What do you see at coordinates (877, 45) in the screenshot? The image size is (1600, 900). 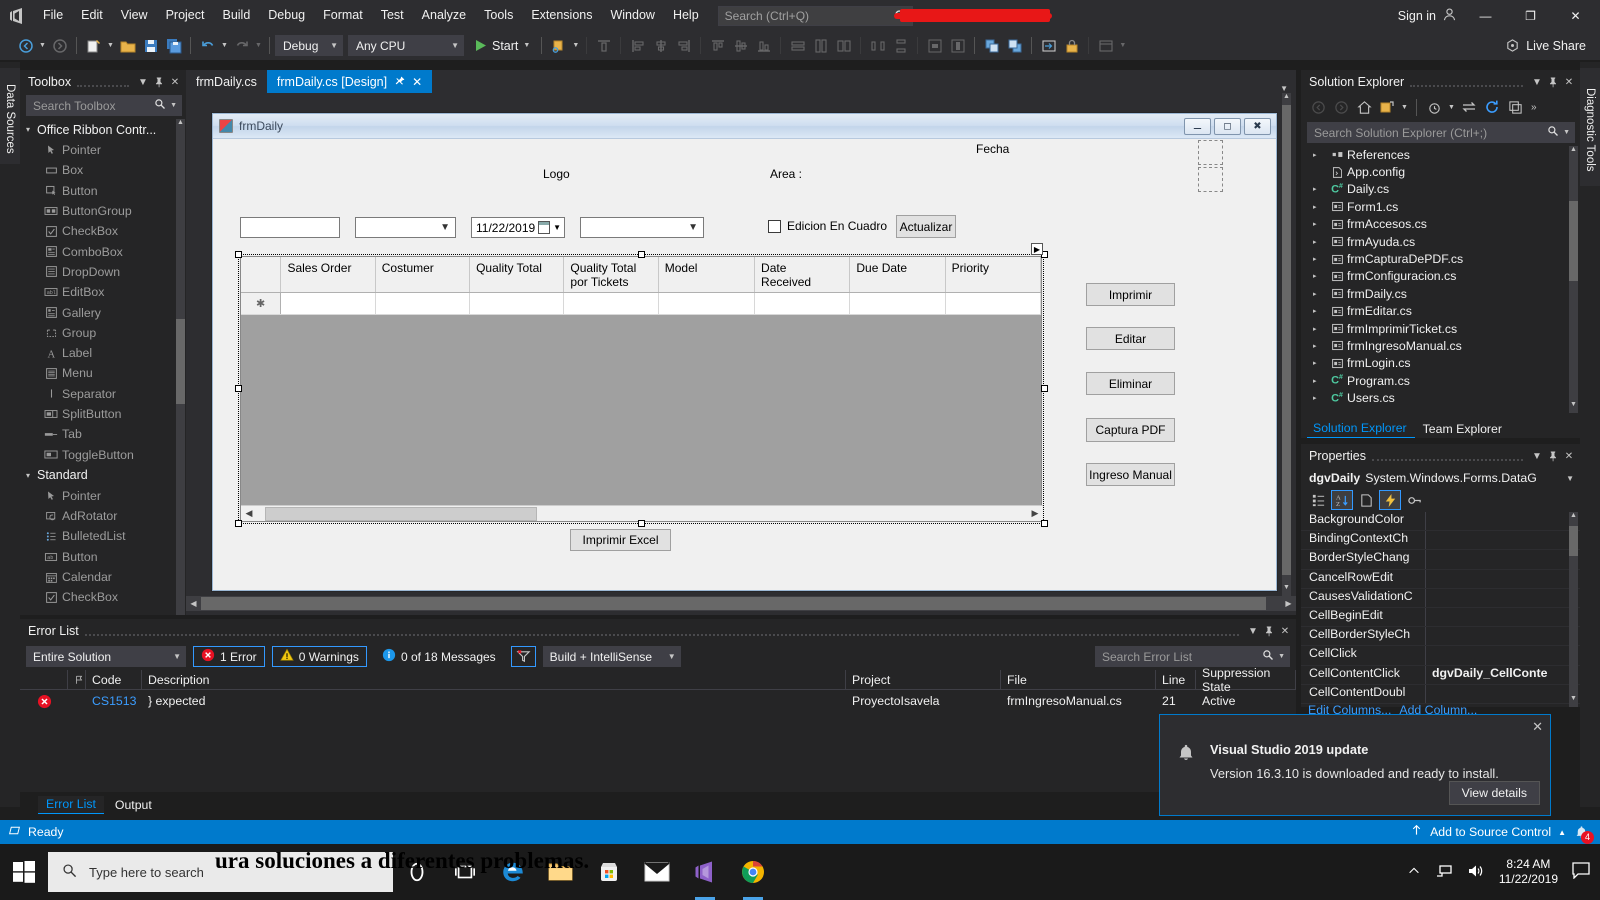 I see `horizontal-spacing-icon` at bounding box center [877, 45].